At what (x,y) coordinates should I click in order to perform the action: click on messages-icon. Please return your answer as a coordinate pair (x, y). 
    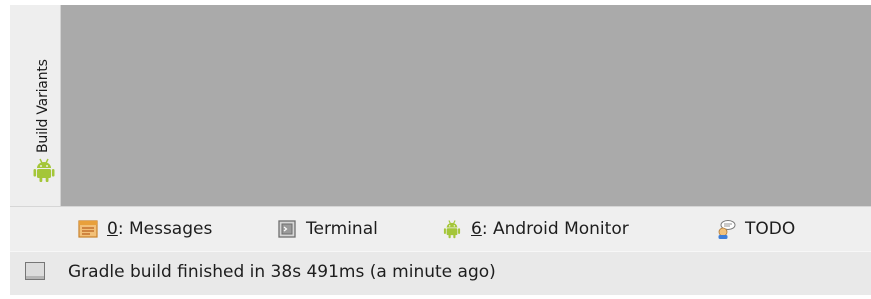
    Looking at the image, I should click on (88, 229).